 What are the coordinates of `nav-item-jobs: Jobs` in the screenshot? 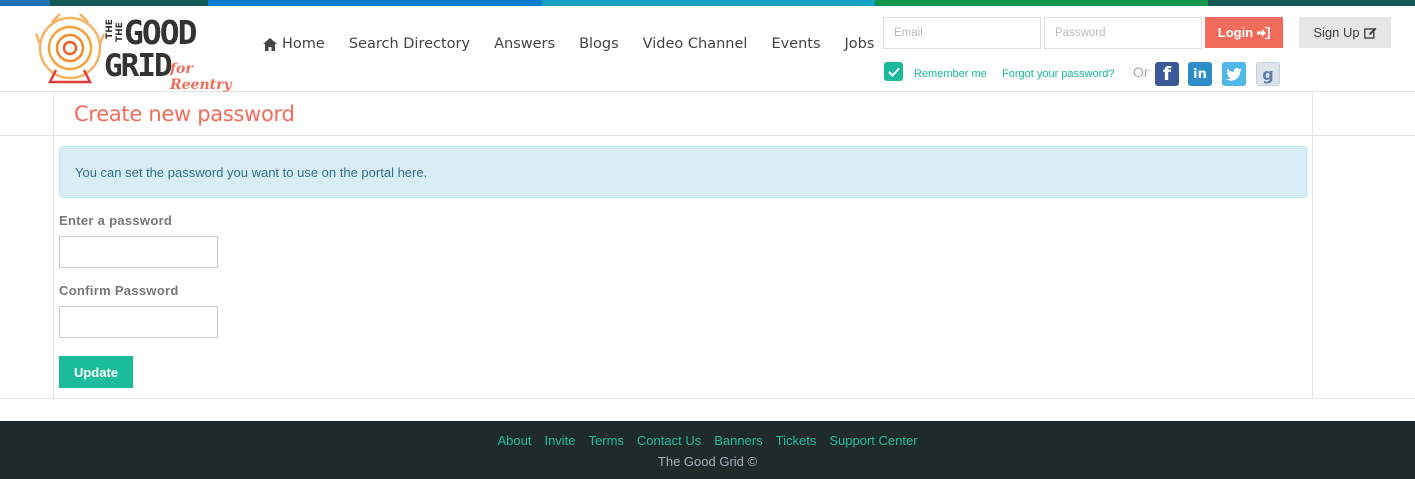 It's located at (860, 44).